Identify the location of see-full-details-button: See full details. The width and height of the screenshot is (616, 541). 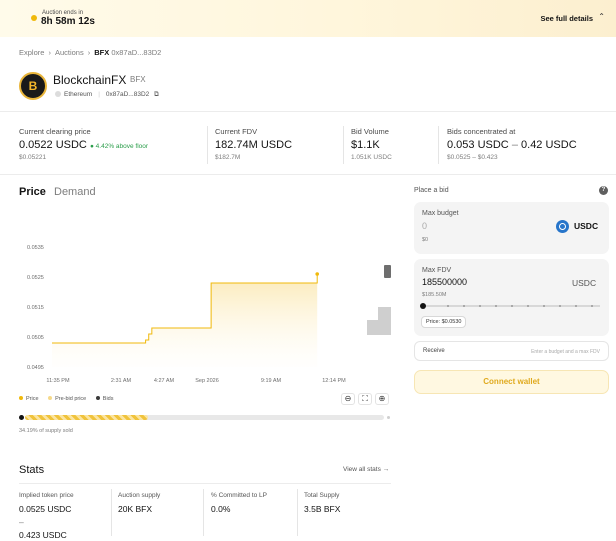
(566, 18).